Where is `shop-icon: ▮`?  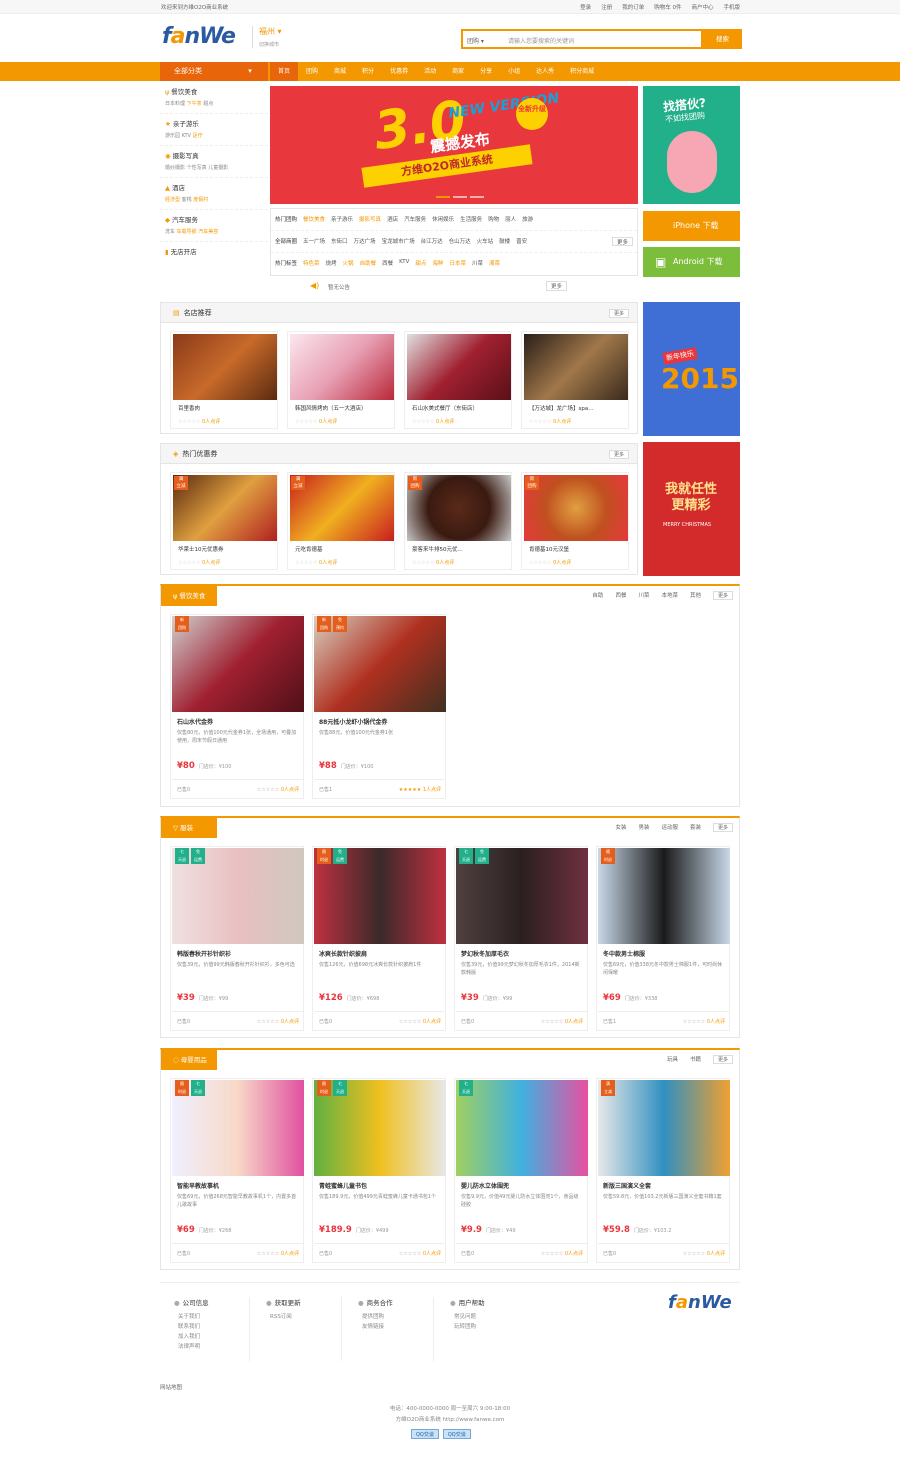
shop-icon: ▮ is located at coordinates (167, 252).